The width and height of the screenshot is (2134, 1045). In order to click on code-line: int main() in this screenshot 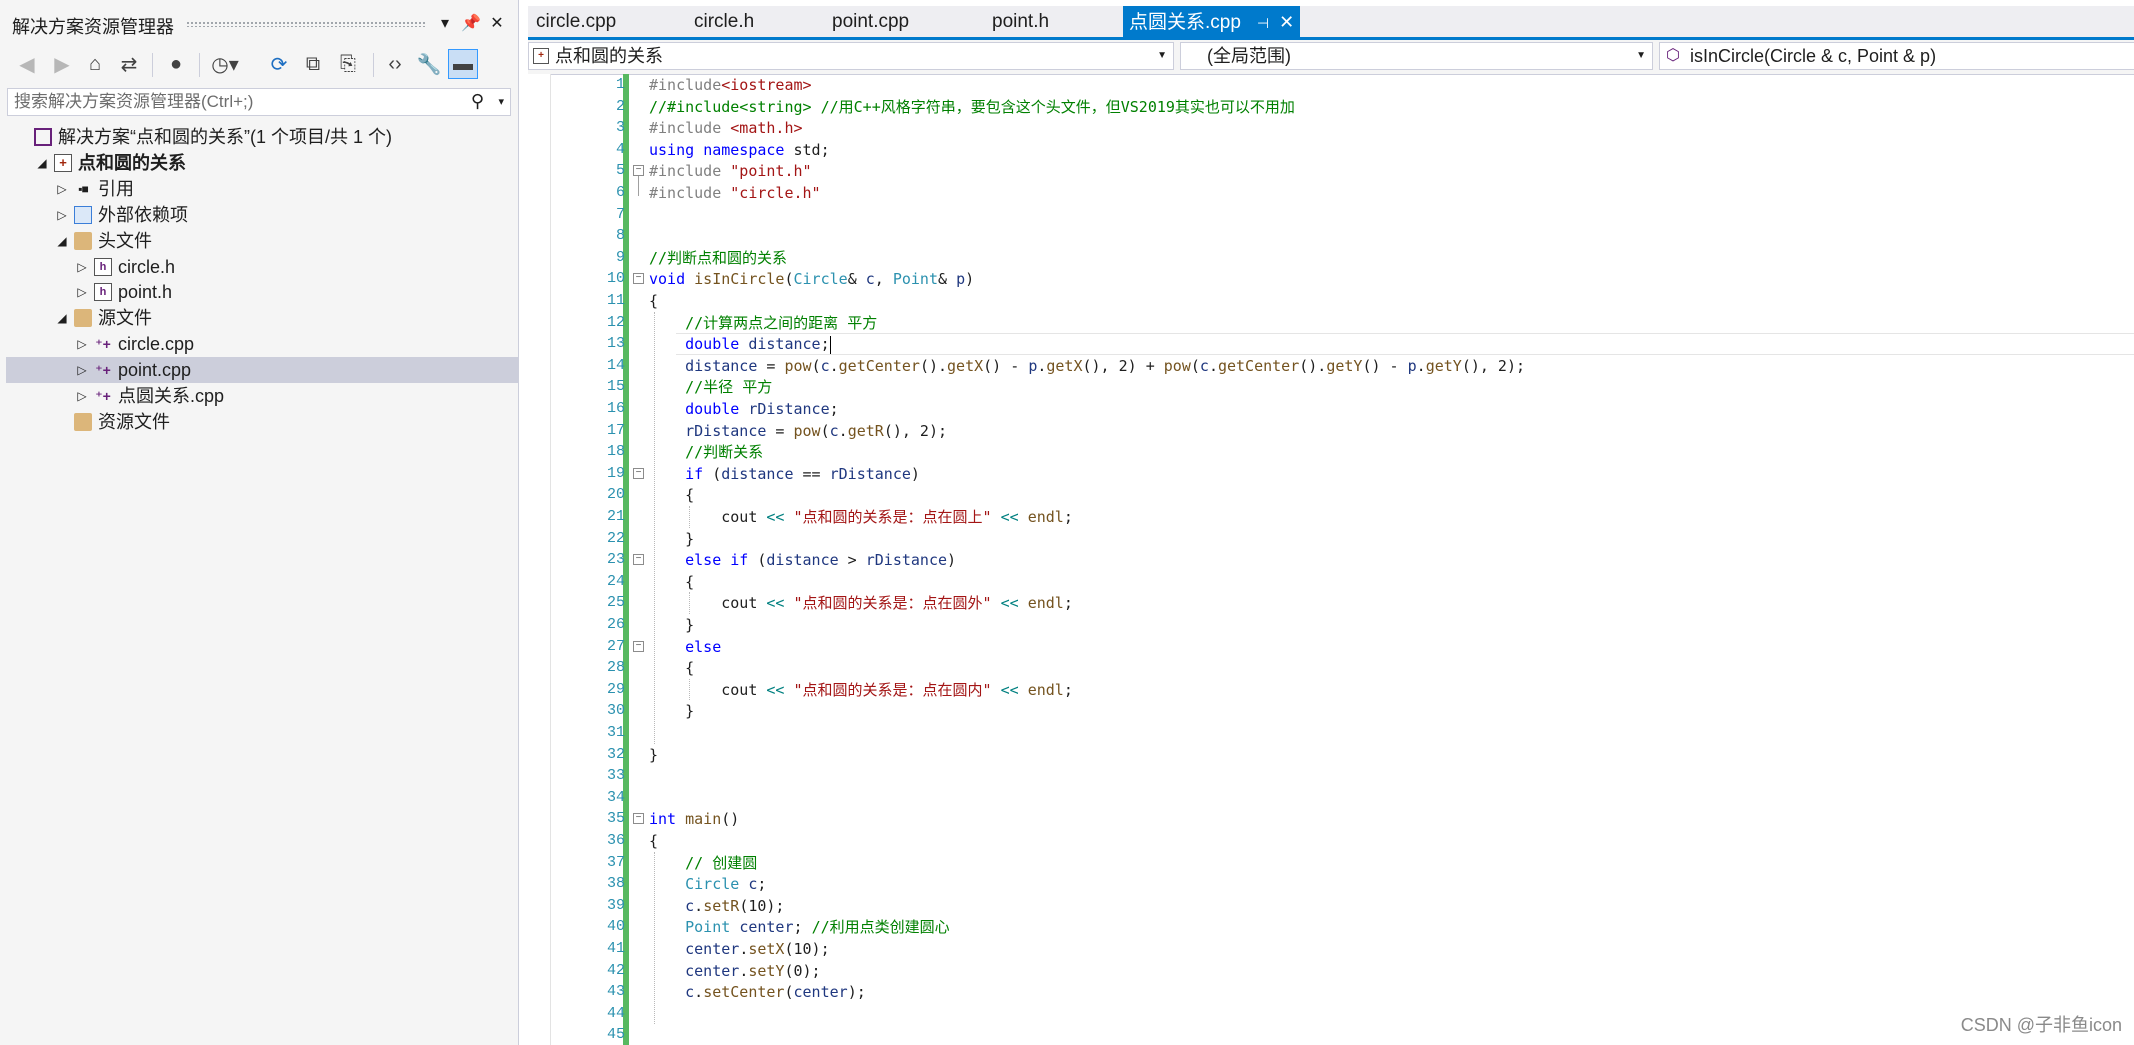, I will do `click(694, 819)`.